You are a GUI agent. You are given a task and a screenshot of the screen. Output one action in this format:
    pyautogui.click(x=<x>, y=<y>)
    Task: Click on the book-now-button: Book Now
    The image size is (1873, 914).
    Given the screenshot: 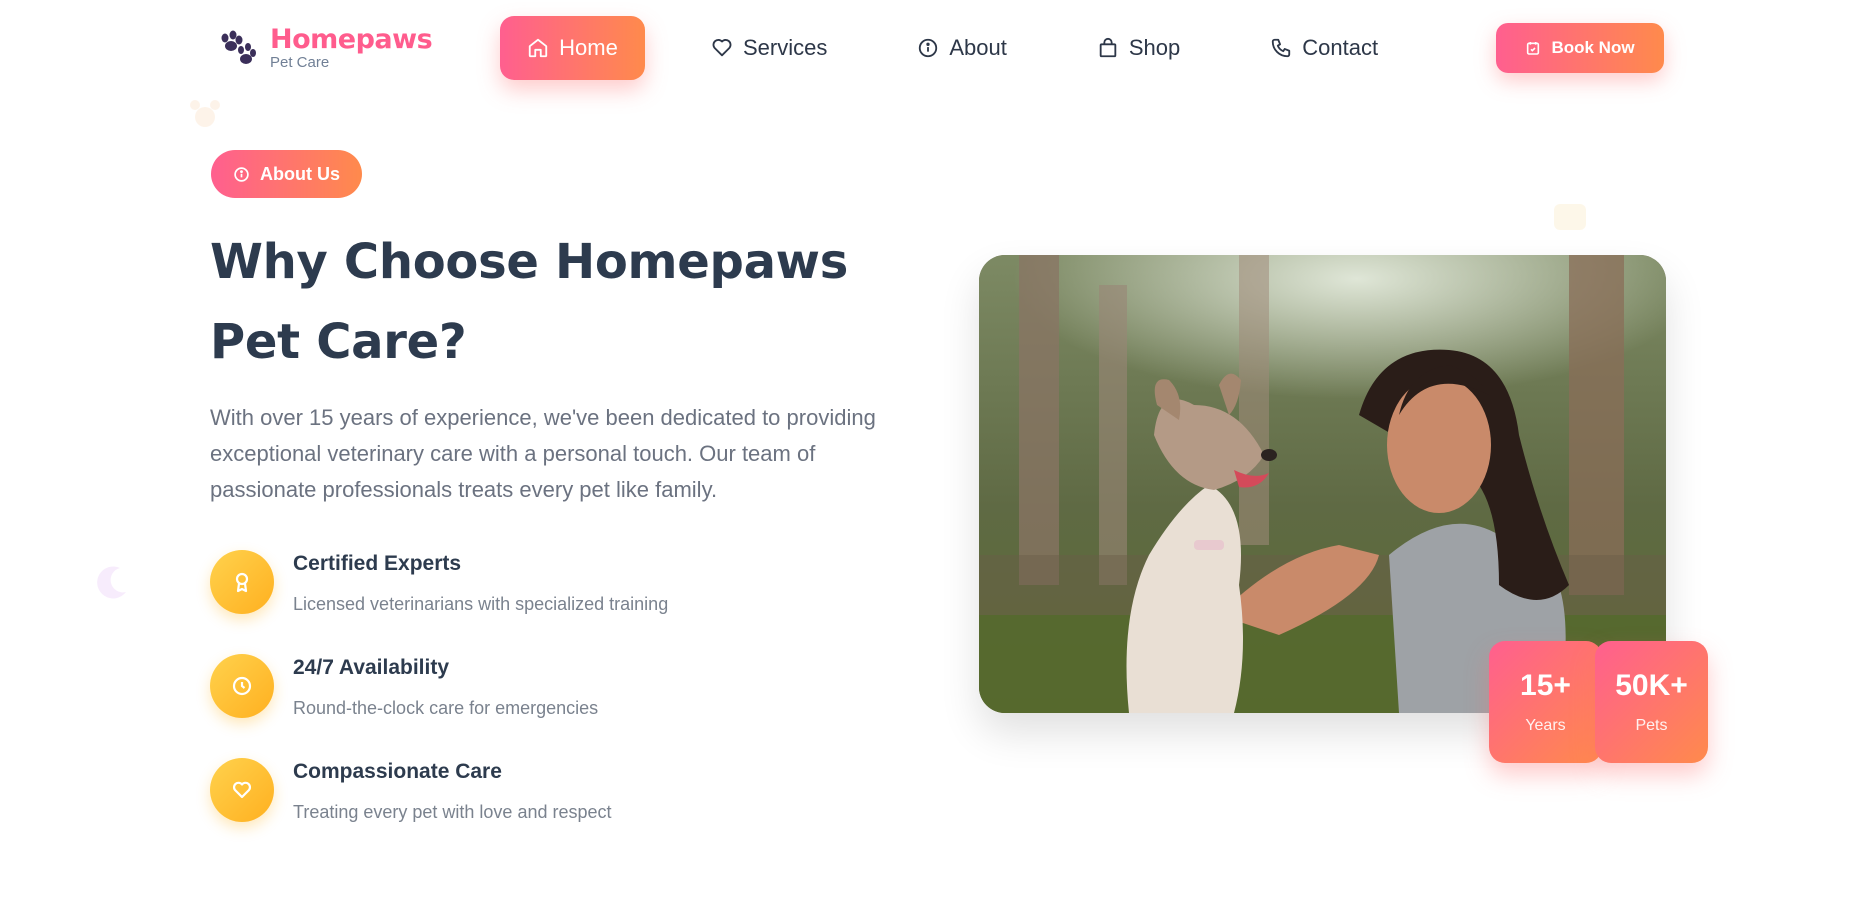 What is the action you would take?
    pyautogui.click(x=1580, y=48)
    